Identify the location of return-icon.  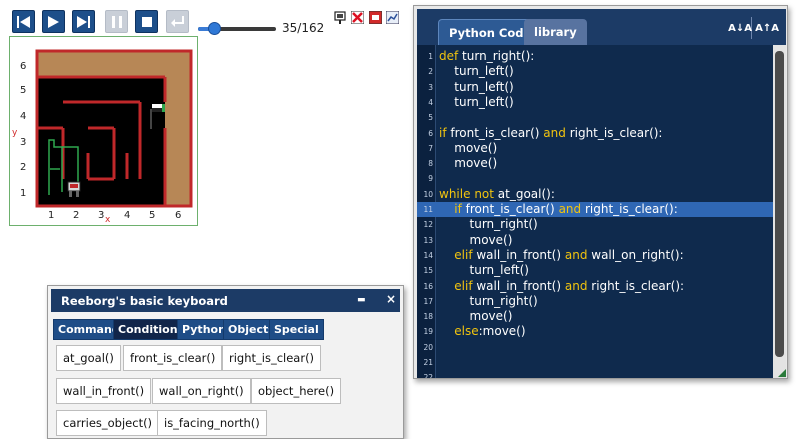
(177, 21).